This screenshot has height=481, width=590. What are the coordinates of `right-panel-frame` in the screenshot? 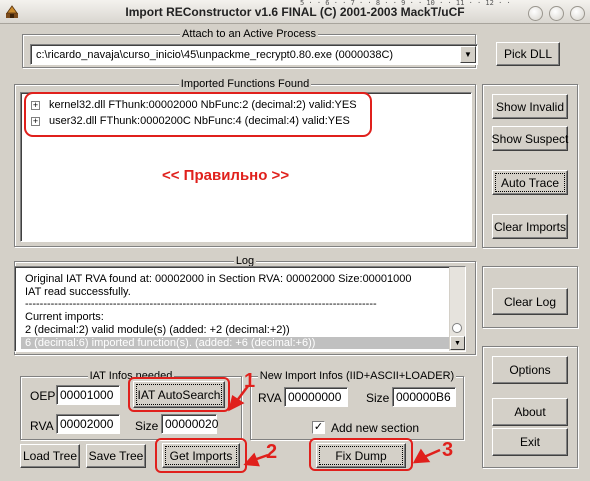 It's located at (530, 166).